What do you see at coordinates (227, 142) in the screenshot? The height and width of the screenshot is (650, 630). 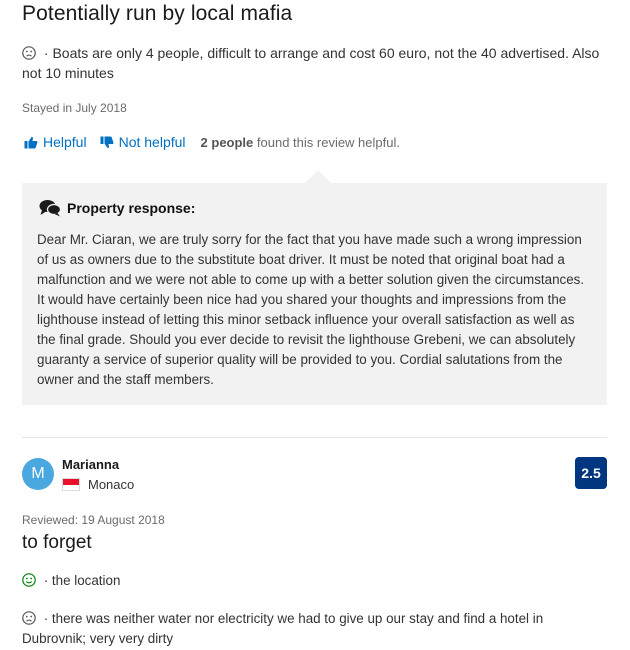 I see `helpful-count-people: 2 people` at bounding box center [227, 142].